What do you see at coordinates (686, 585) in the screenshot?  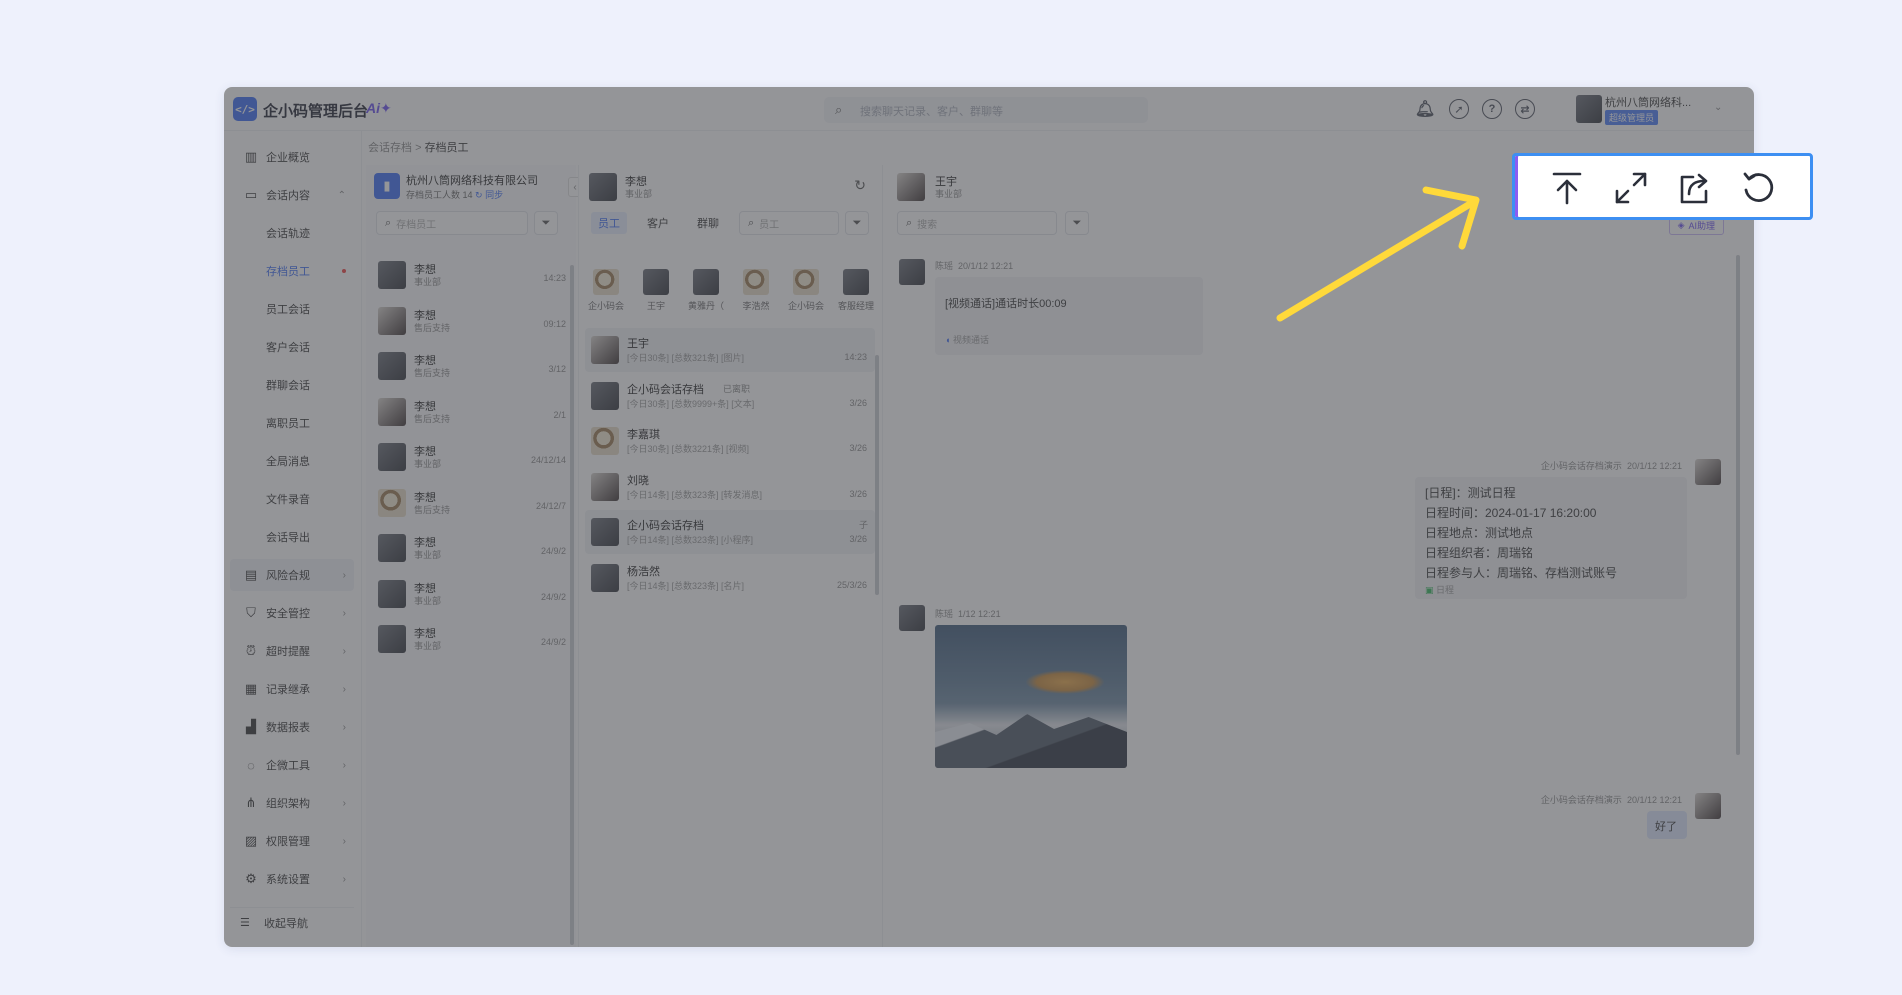 I see `conversation-summary: [今日14条] [总数323条] [名片]` at bounding box center [686, 585].